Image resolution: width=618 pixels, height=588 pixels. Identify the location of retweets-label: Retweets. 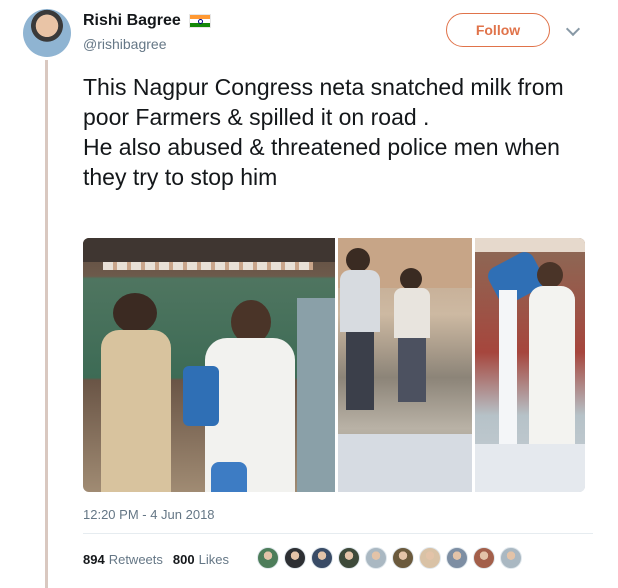
(136, 559).